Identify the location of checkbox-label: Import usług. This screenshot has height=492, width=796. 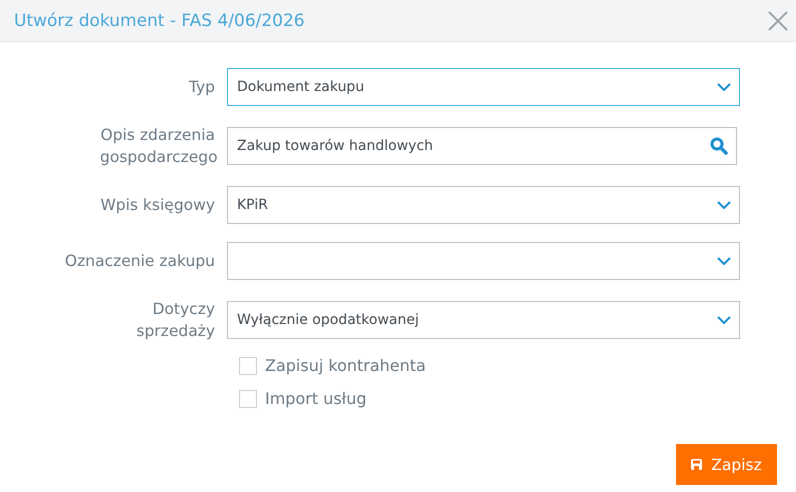
(316, 398).